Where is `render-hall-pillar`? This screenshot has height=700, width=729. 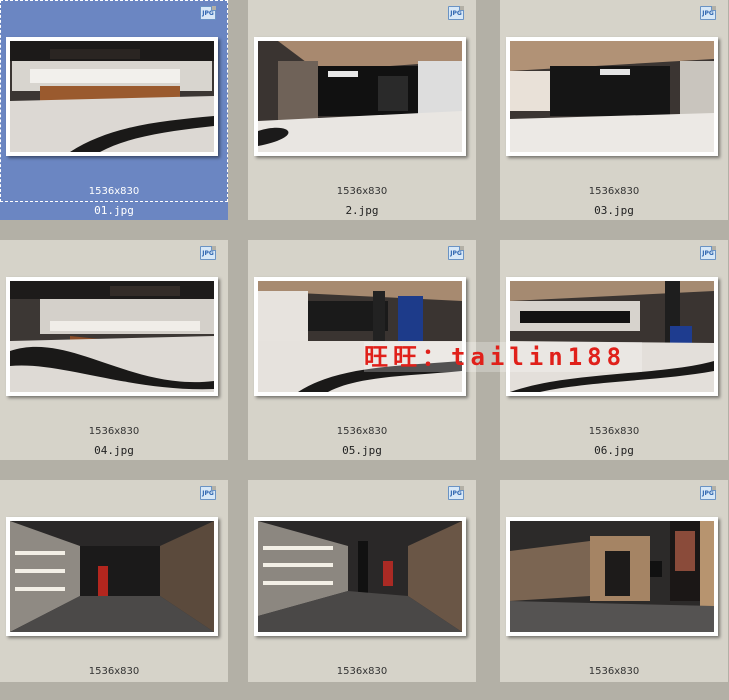 render-hall-pillar is located at coordinates (360, 336).